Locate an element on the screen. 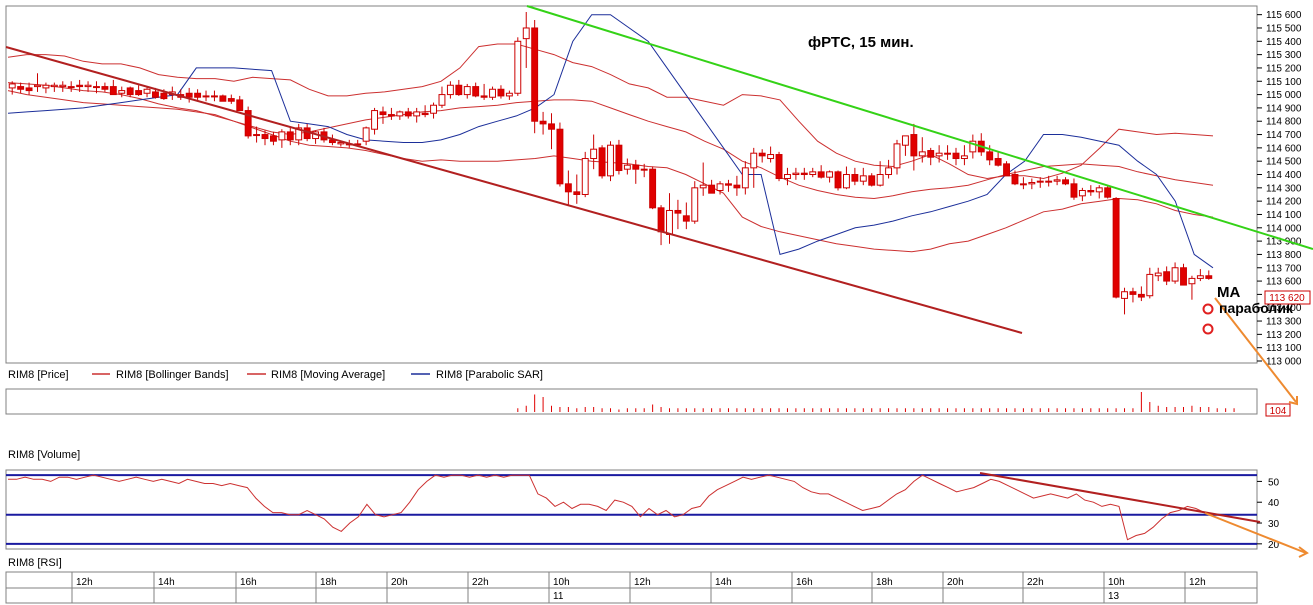  rsi-lines: 50403020 is located at coordinates (643, 512).